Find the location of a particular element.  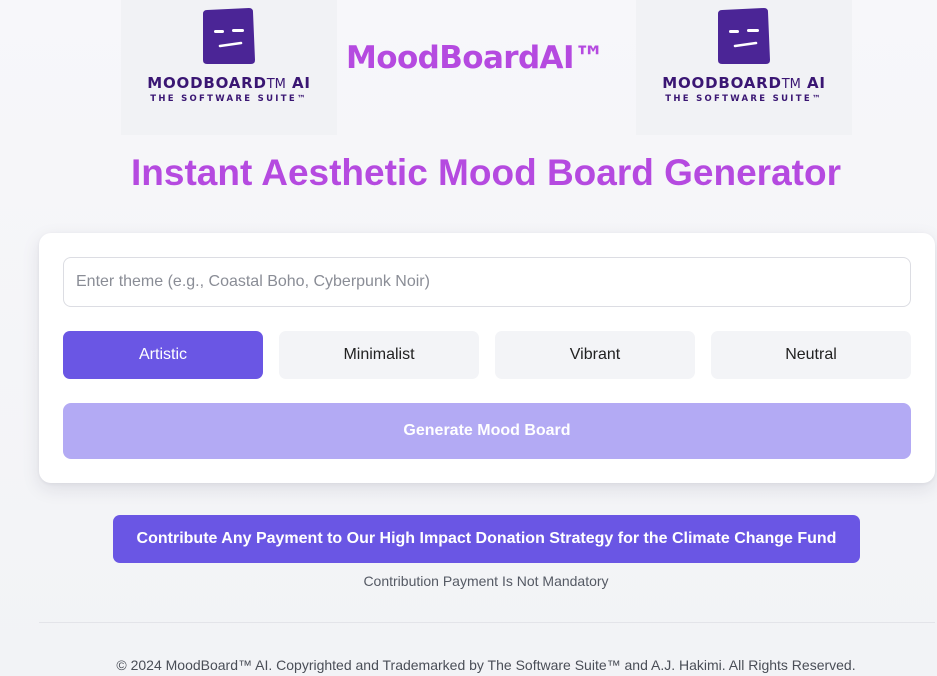

style-option-neutral: Neutral is located at coordinates (811, 355).